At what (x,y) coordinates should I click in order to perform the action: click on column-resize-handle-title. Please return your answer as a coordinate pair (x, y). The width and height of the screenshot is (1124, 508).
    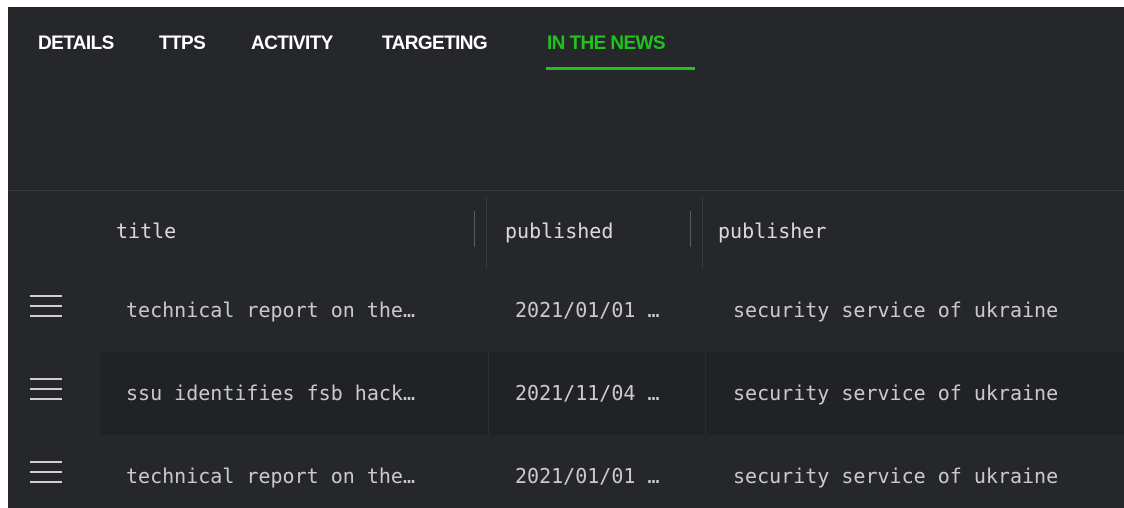
    Looking at the image, I should click on (474, 229).